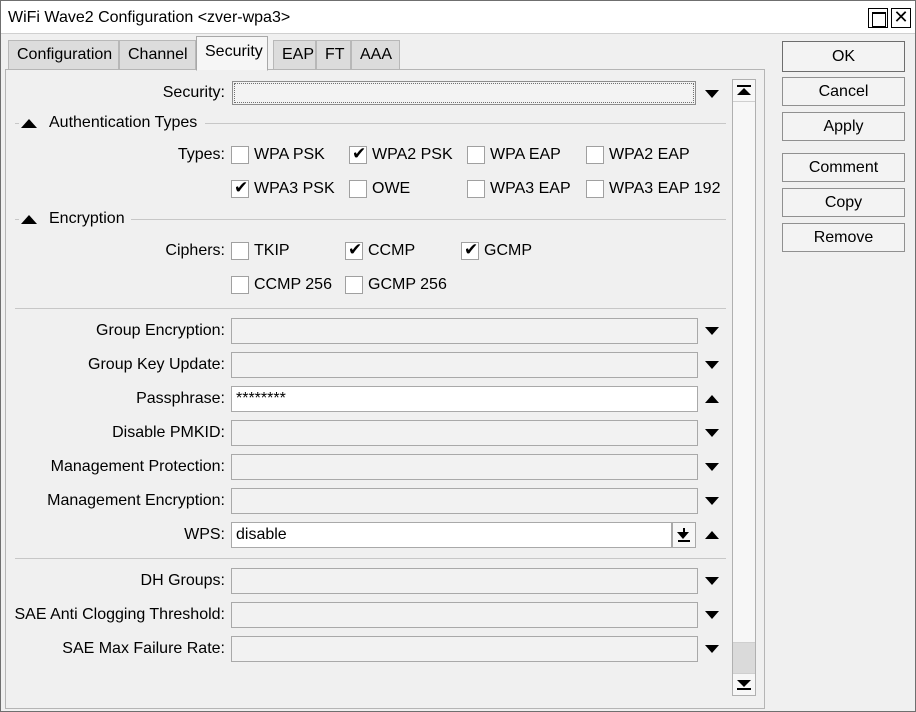  What do you see at coordinates (240, 251) in the screenshot?
I see `checkbox-tkip` at bounding box center [240, 251].